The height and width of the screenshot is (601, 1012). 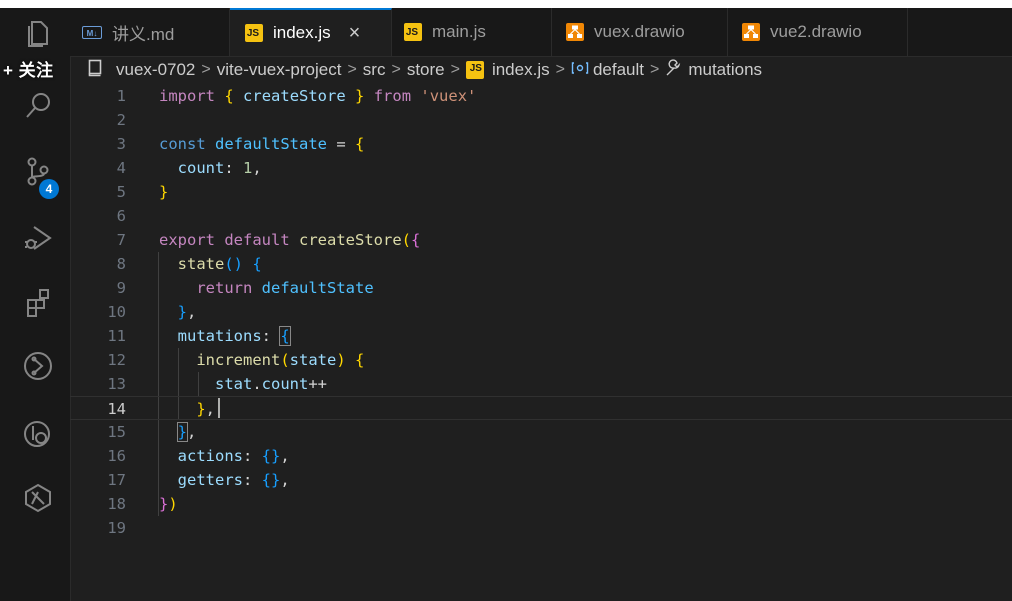 What do you see at coordinates (541, 168) in the screenshot?
I see `code-line: 4 count: 1,` at bounding box center [541, 168].